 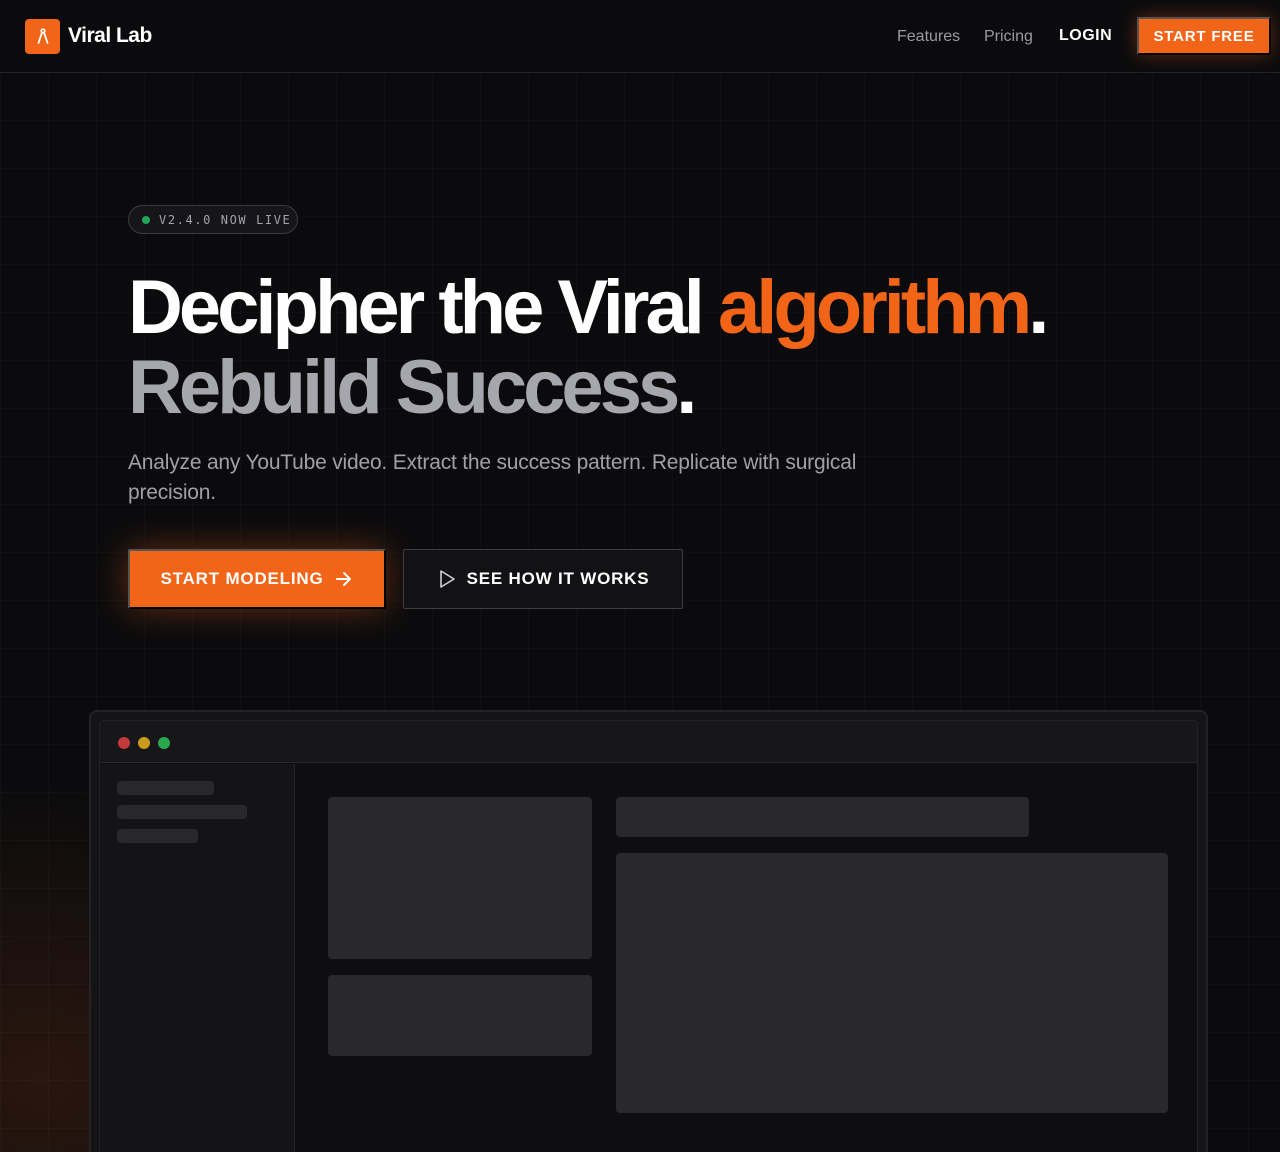 What do you see at coordinates (124, 743) in the screenshot?
I see `window-close-dot` at bounding box center [124, 743].